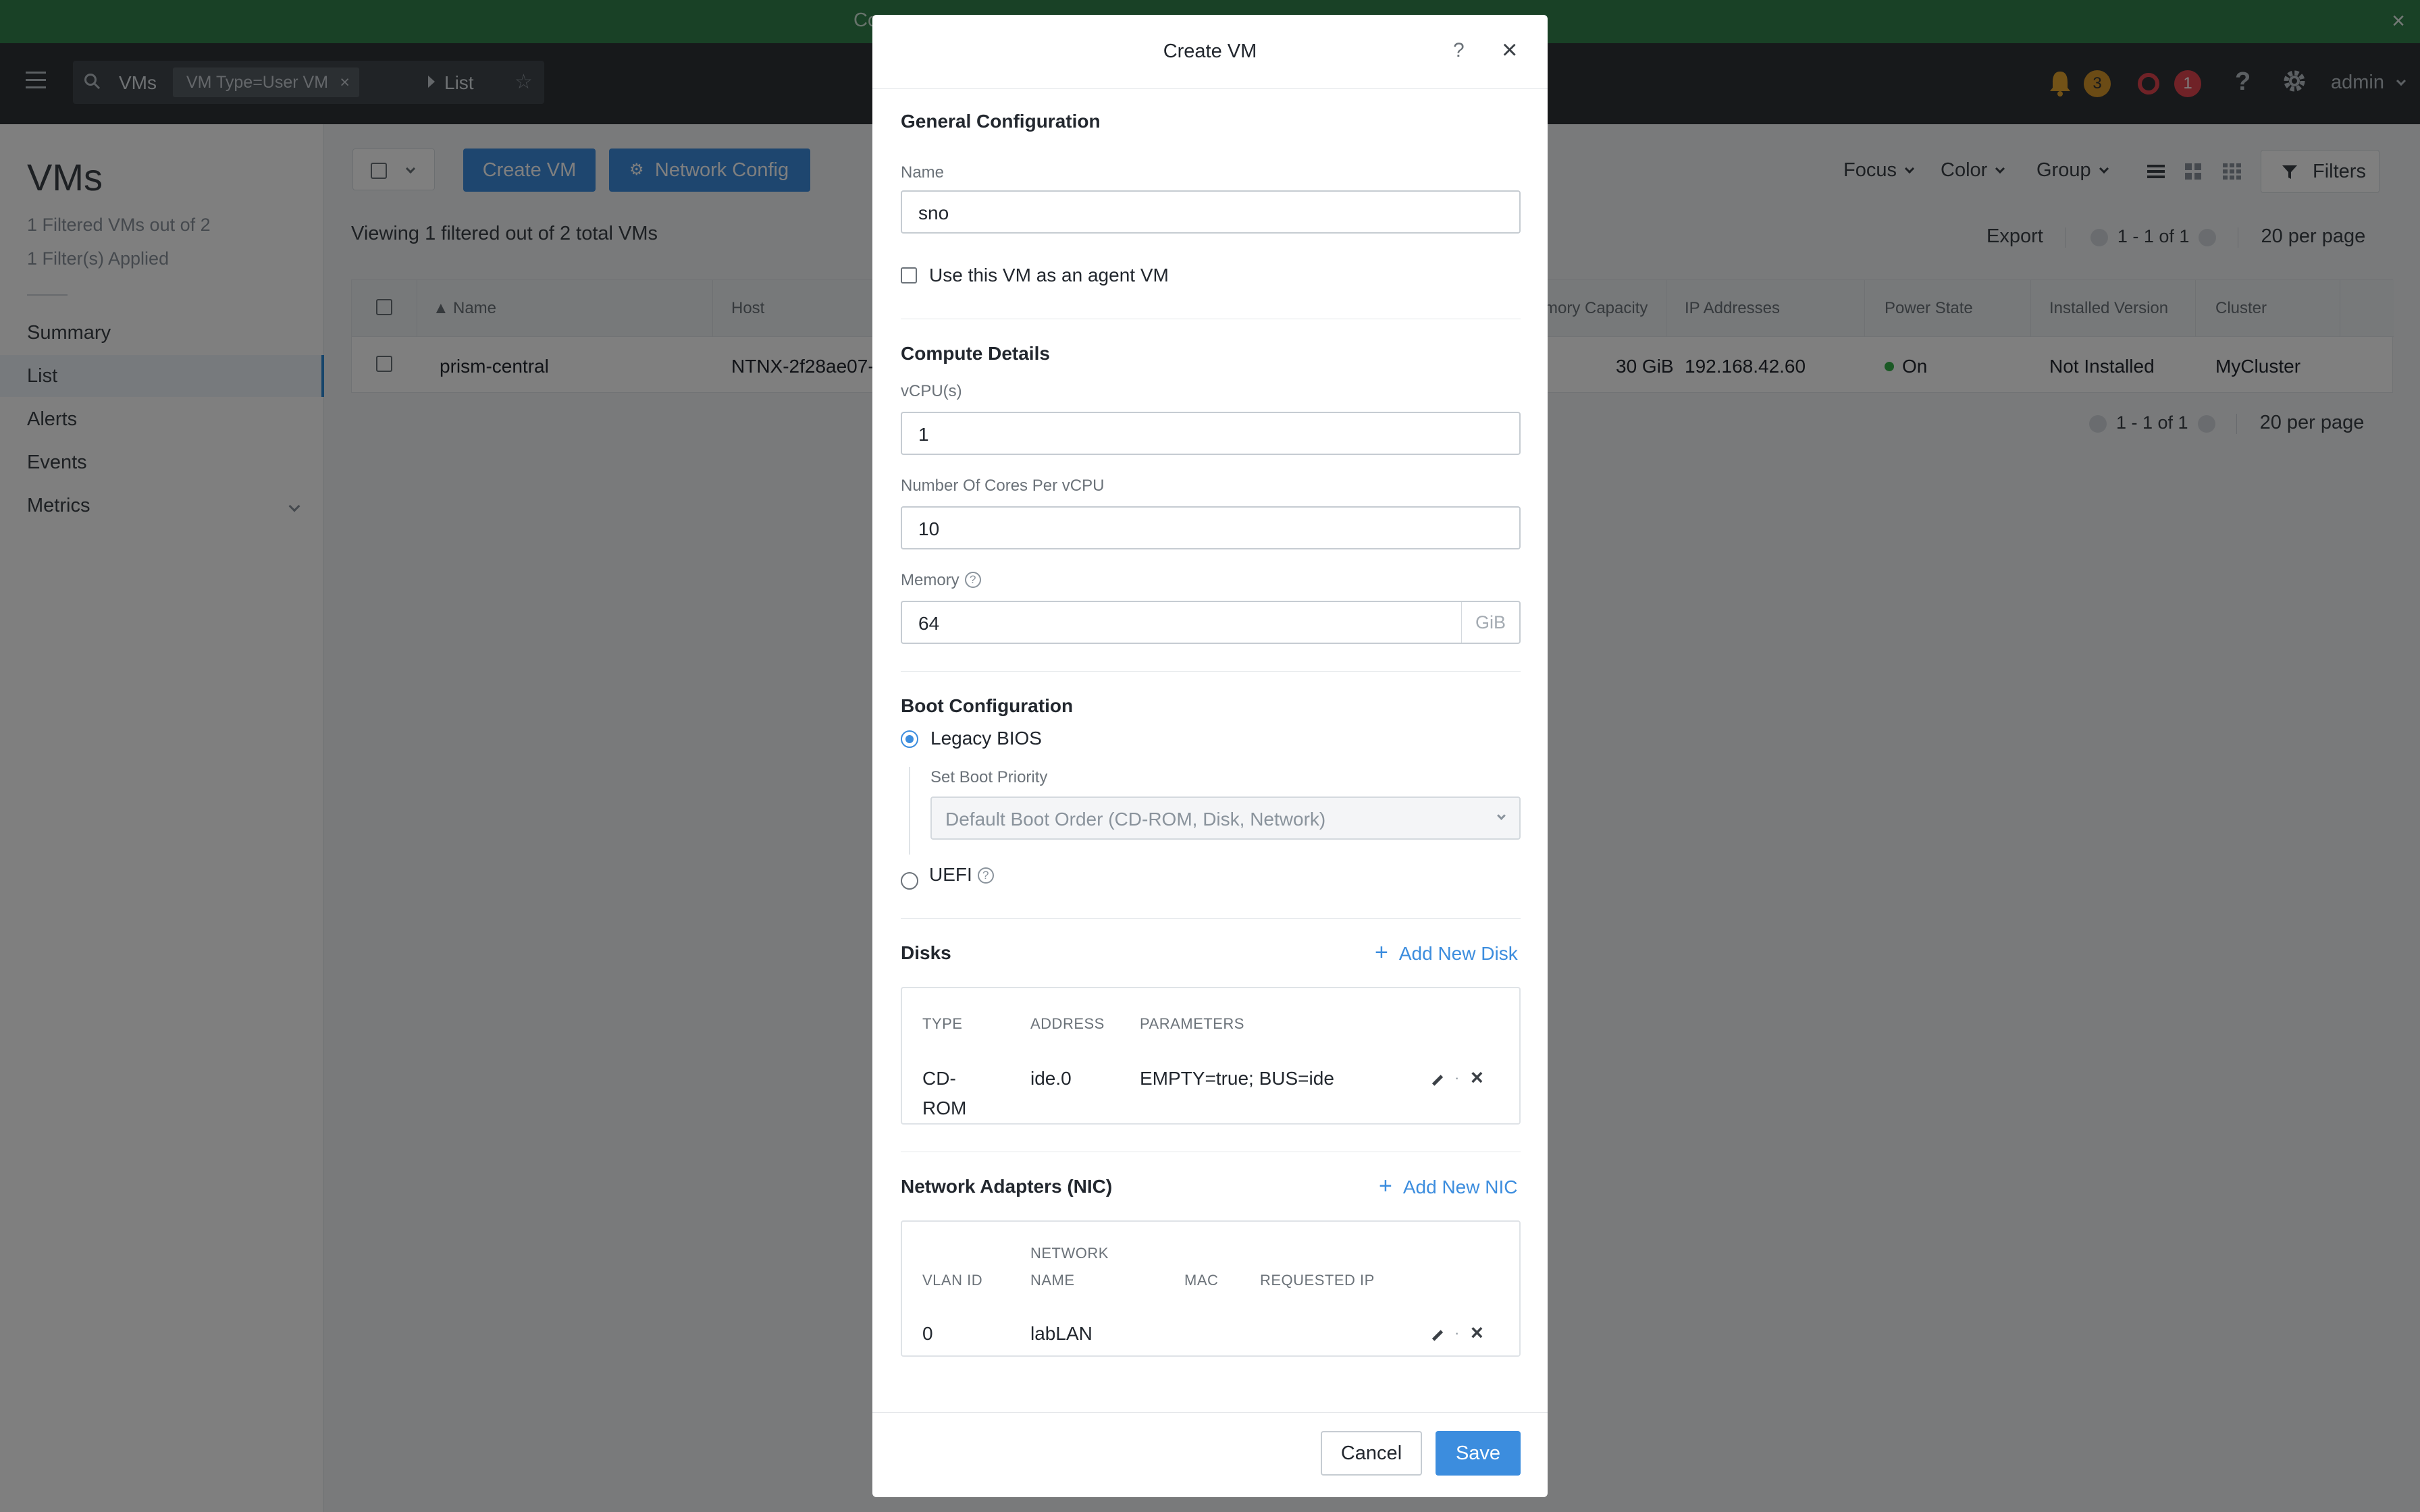 The width and height of the screenshot is (2420, 1512). What do you see at coordinates (972, 580) in the screenshot?
I see `memory-help-icon: ?` at bounding box center [972, 580].